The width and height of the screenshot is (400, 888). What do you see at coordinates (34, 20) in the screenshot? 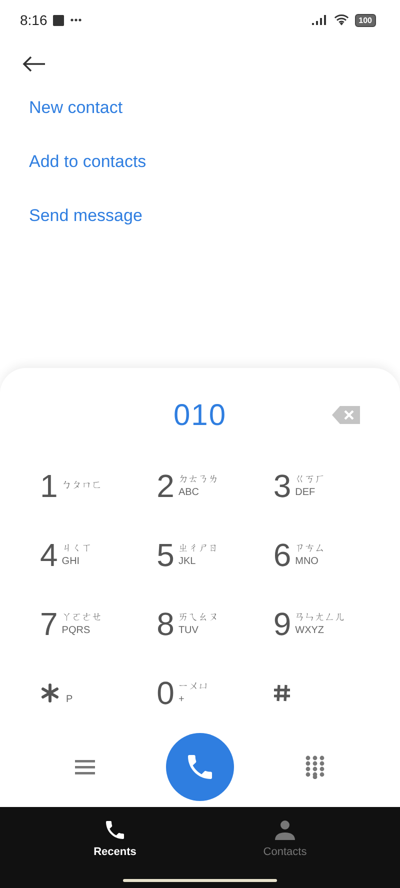
I see `status-time: 8:16` at bounding box center [34, 20].